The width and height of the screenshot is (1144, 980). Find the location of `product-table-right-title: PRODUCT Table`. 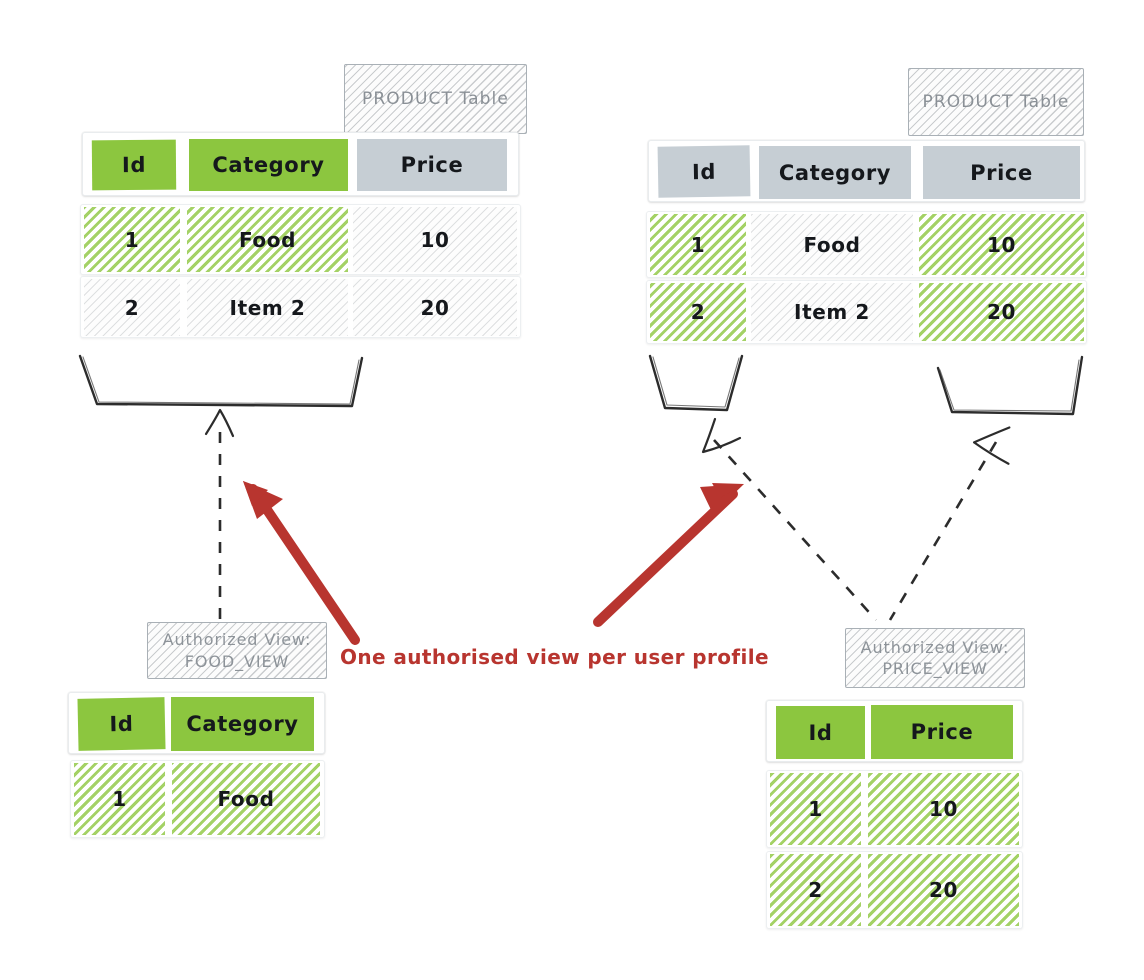

product-table-right-title: PRODUCT Table is located at coordinates (996, 102).